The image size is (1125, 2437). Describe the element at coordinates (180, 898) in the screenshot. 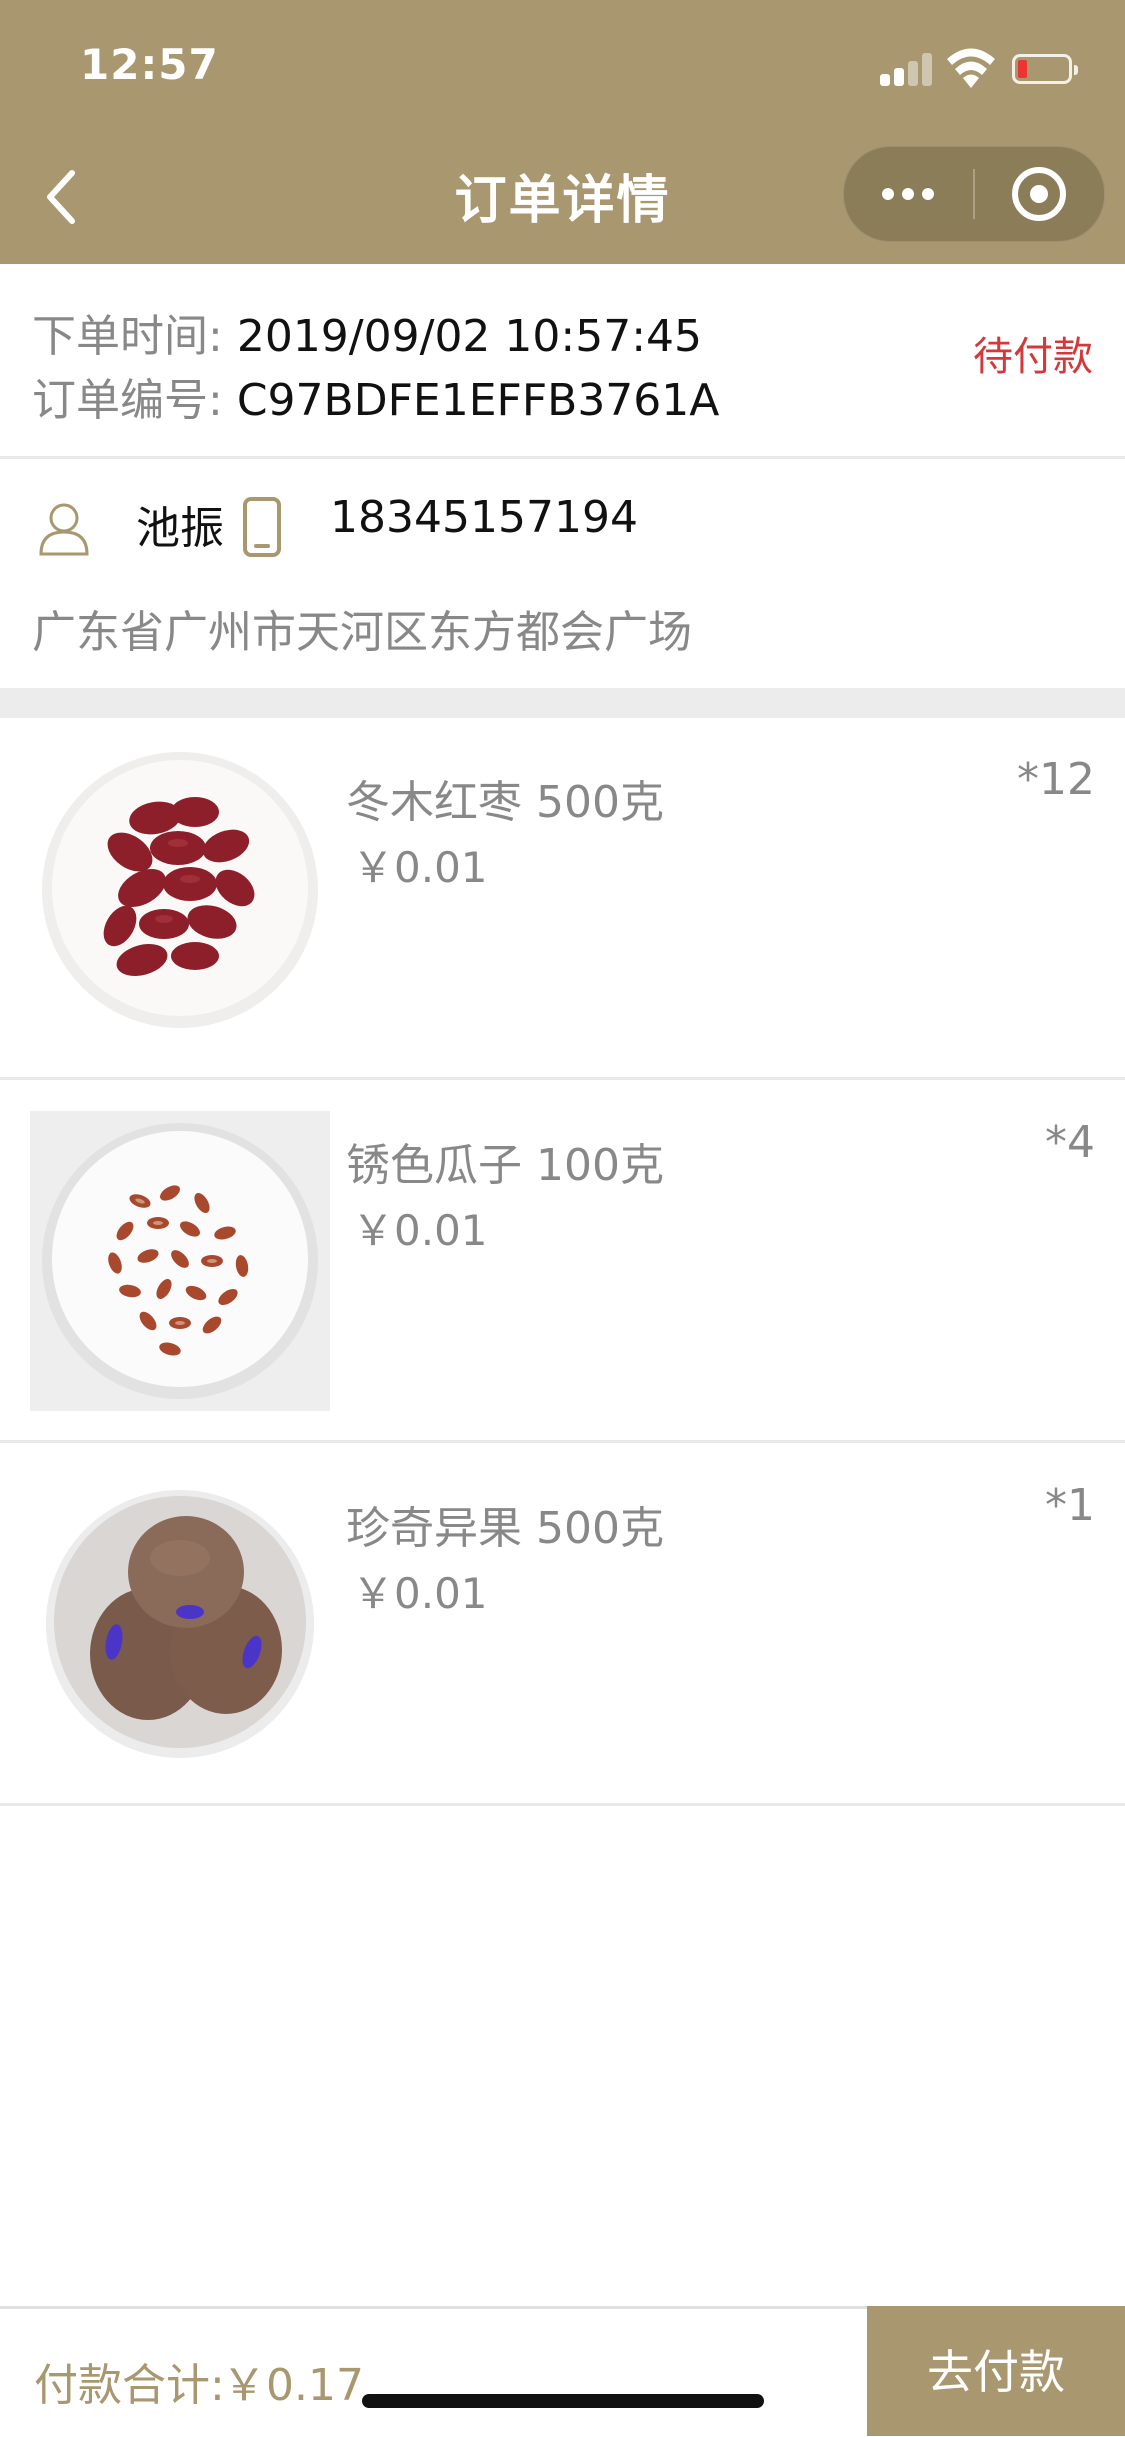

I see `red-dates-image` at that location.